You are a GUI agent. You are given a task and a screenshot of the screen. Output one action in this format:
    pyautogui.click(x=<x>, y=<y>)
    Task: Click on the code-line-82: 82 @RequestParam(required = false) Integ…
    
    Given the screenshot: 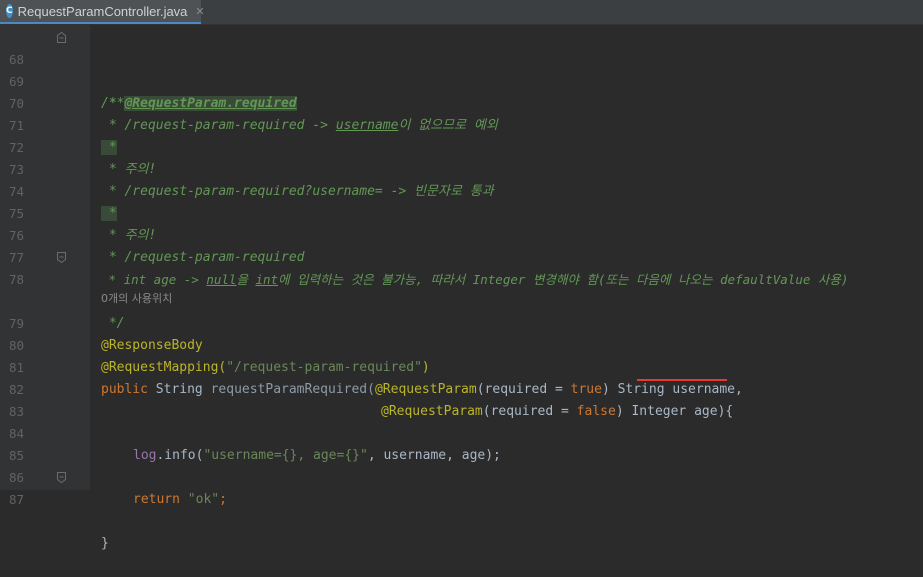 What is the action you would take?
    pyautogui.click(x=461, y=388)
    